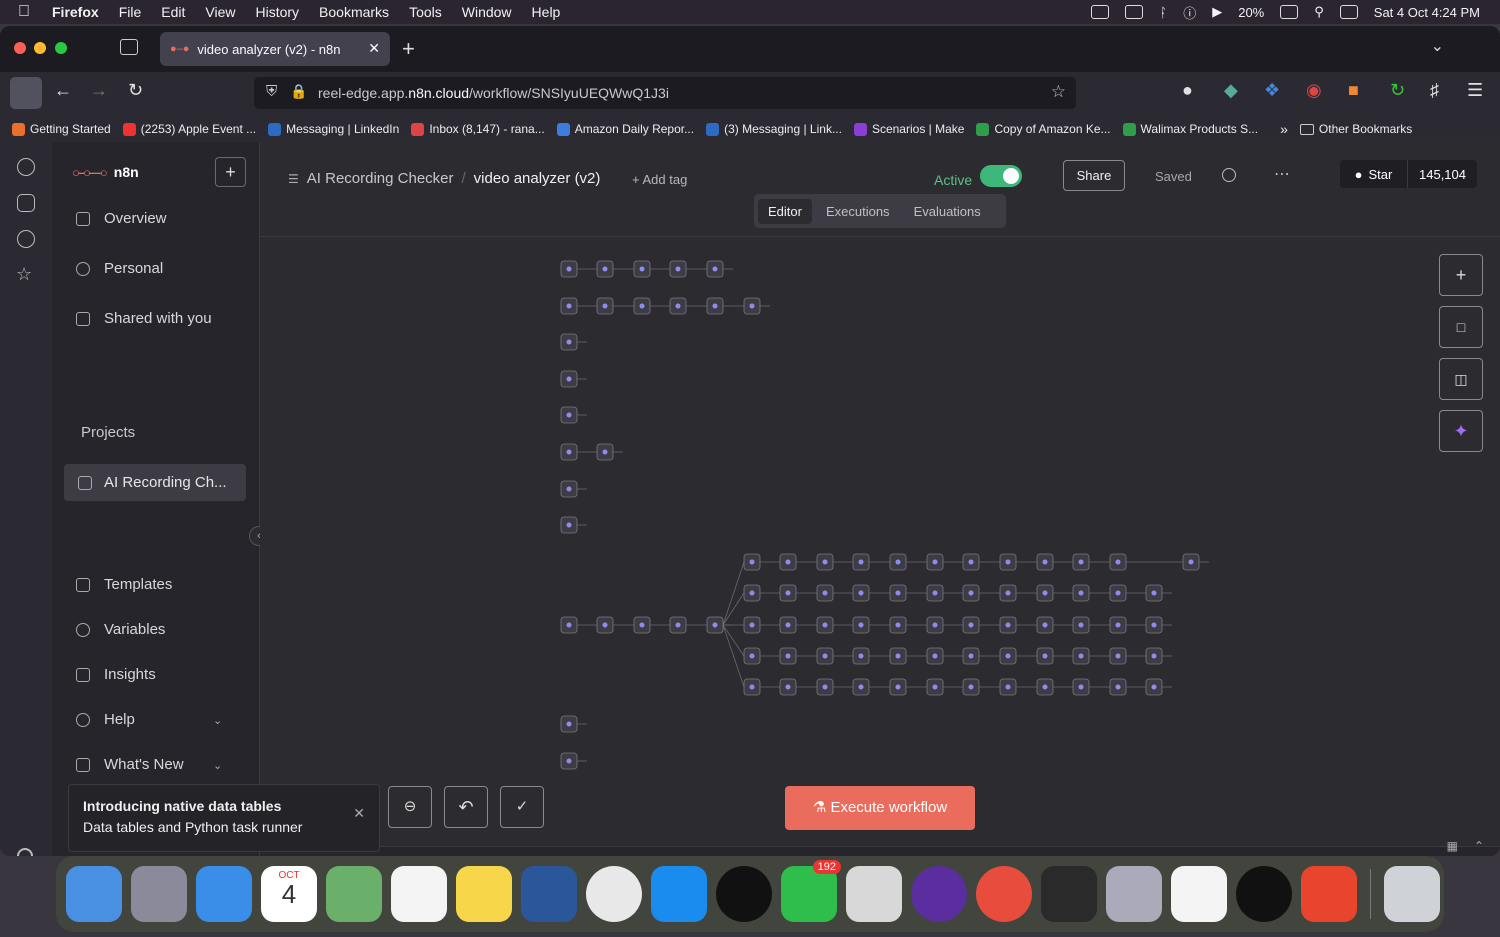 This screenshot has width=1500, height=937. What do you see at coordinates (124, 584) in the screenshot?
I see `sidebar-item-templates: Templates` at bounding box center [124, 584].